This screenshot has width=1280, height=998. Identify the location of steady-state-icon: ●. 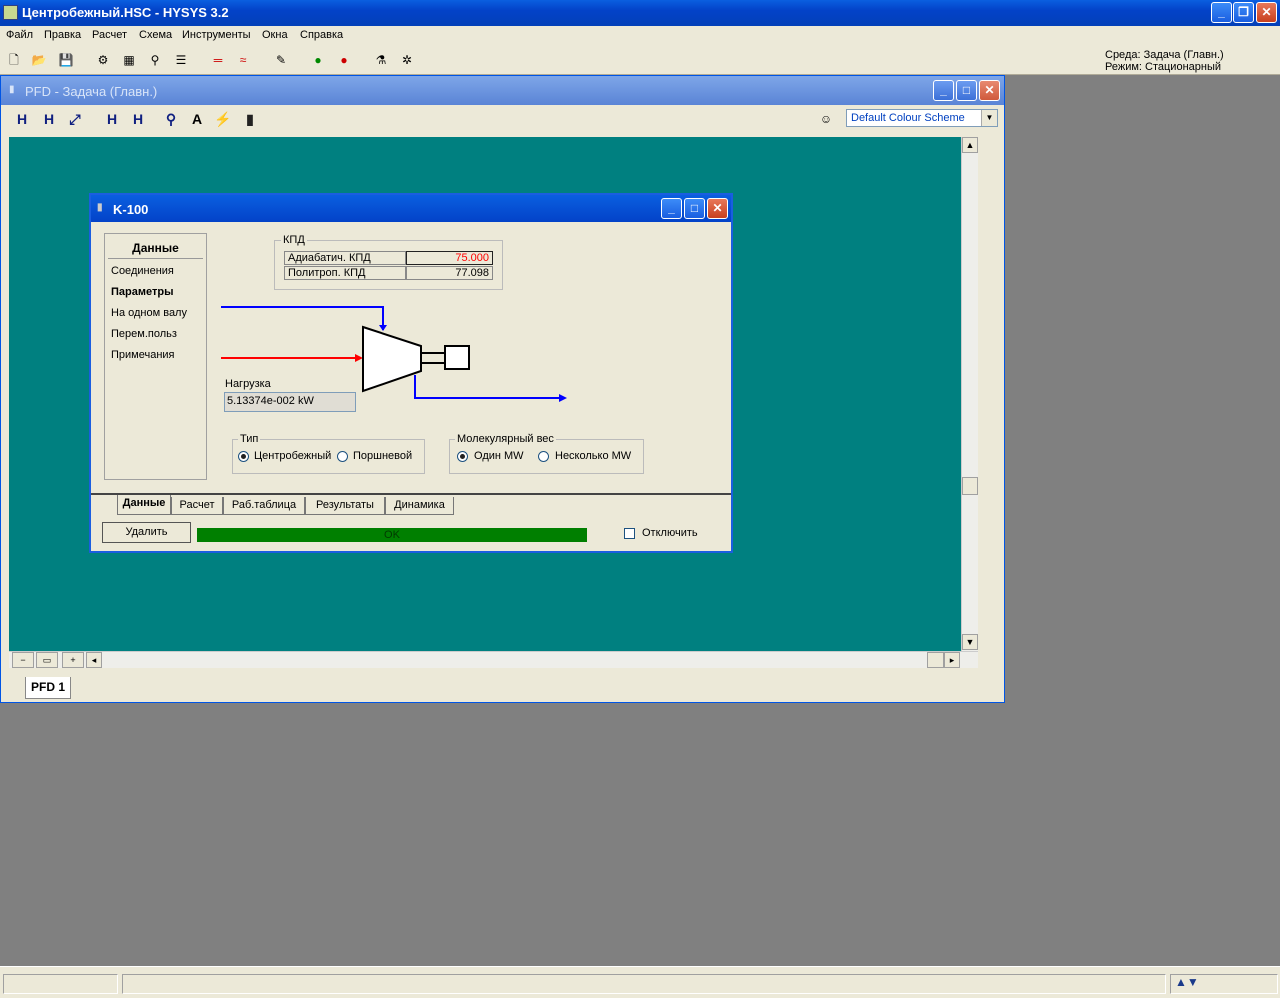
(318, 60).